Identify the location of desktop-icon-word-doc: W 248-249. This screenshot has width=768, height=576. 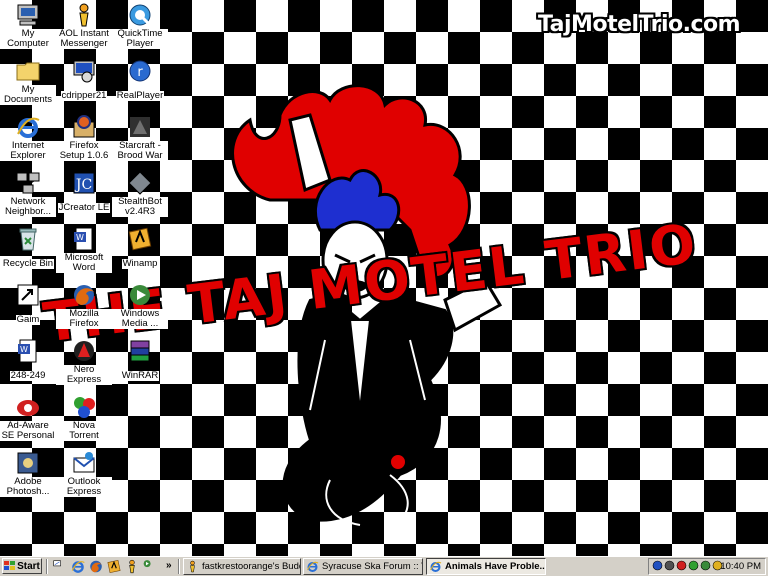
(28, 359).